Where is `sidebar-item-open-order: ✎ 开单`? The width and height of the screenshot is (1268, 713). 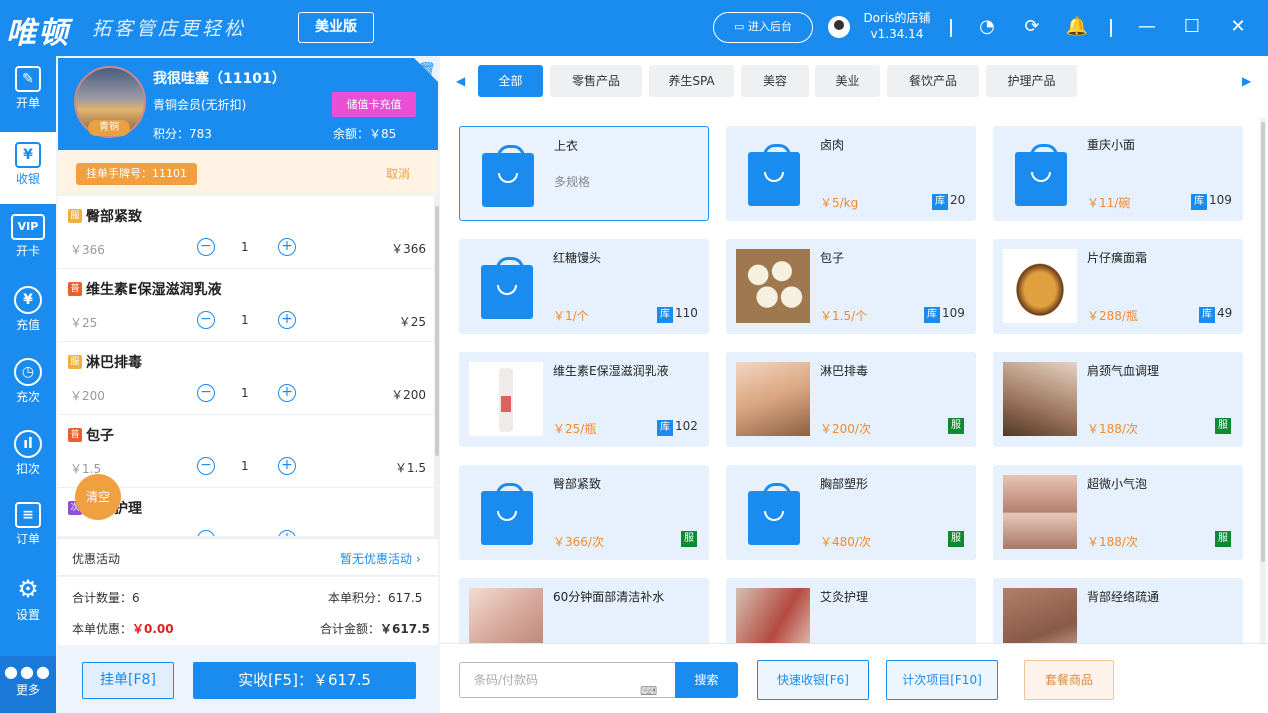 sidebar-item-open-order: ✎ 开单 is located at coordinates (28, 92).